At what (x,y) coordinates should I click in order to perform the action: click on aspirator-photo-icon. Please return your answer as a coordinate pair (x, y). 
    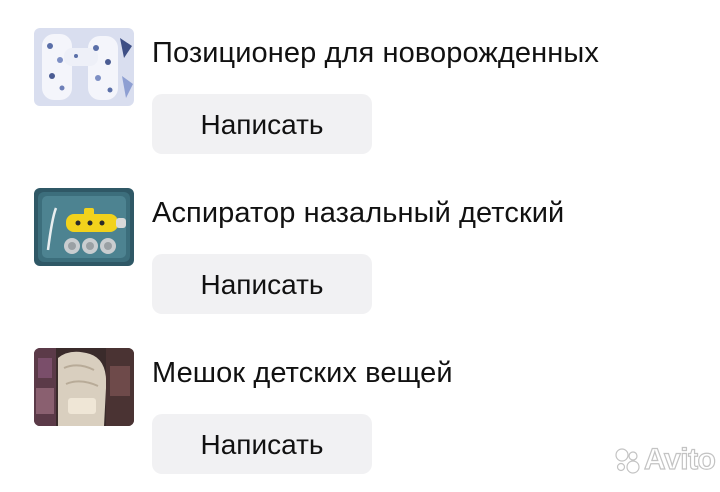
    Looking at the image, I should click on (84, 227).